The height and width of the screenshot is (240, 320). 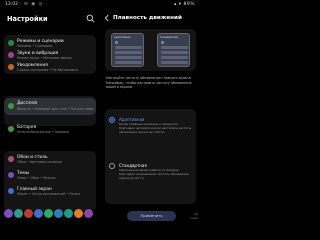 I want to click on preview-label: Адаптивная, so click(x=122, y=37).